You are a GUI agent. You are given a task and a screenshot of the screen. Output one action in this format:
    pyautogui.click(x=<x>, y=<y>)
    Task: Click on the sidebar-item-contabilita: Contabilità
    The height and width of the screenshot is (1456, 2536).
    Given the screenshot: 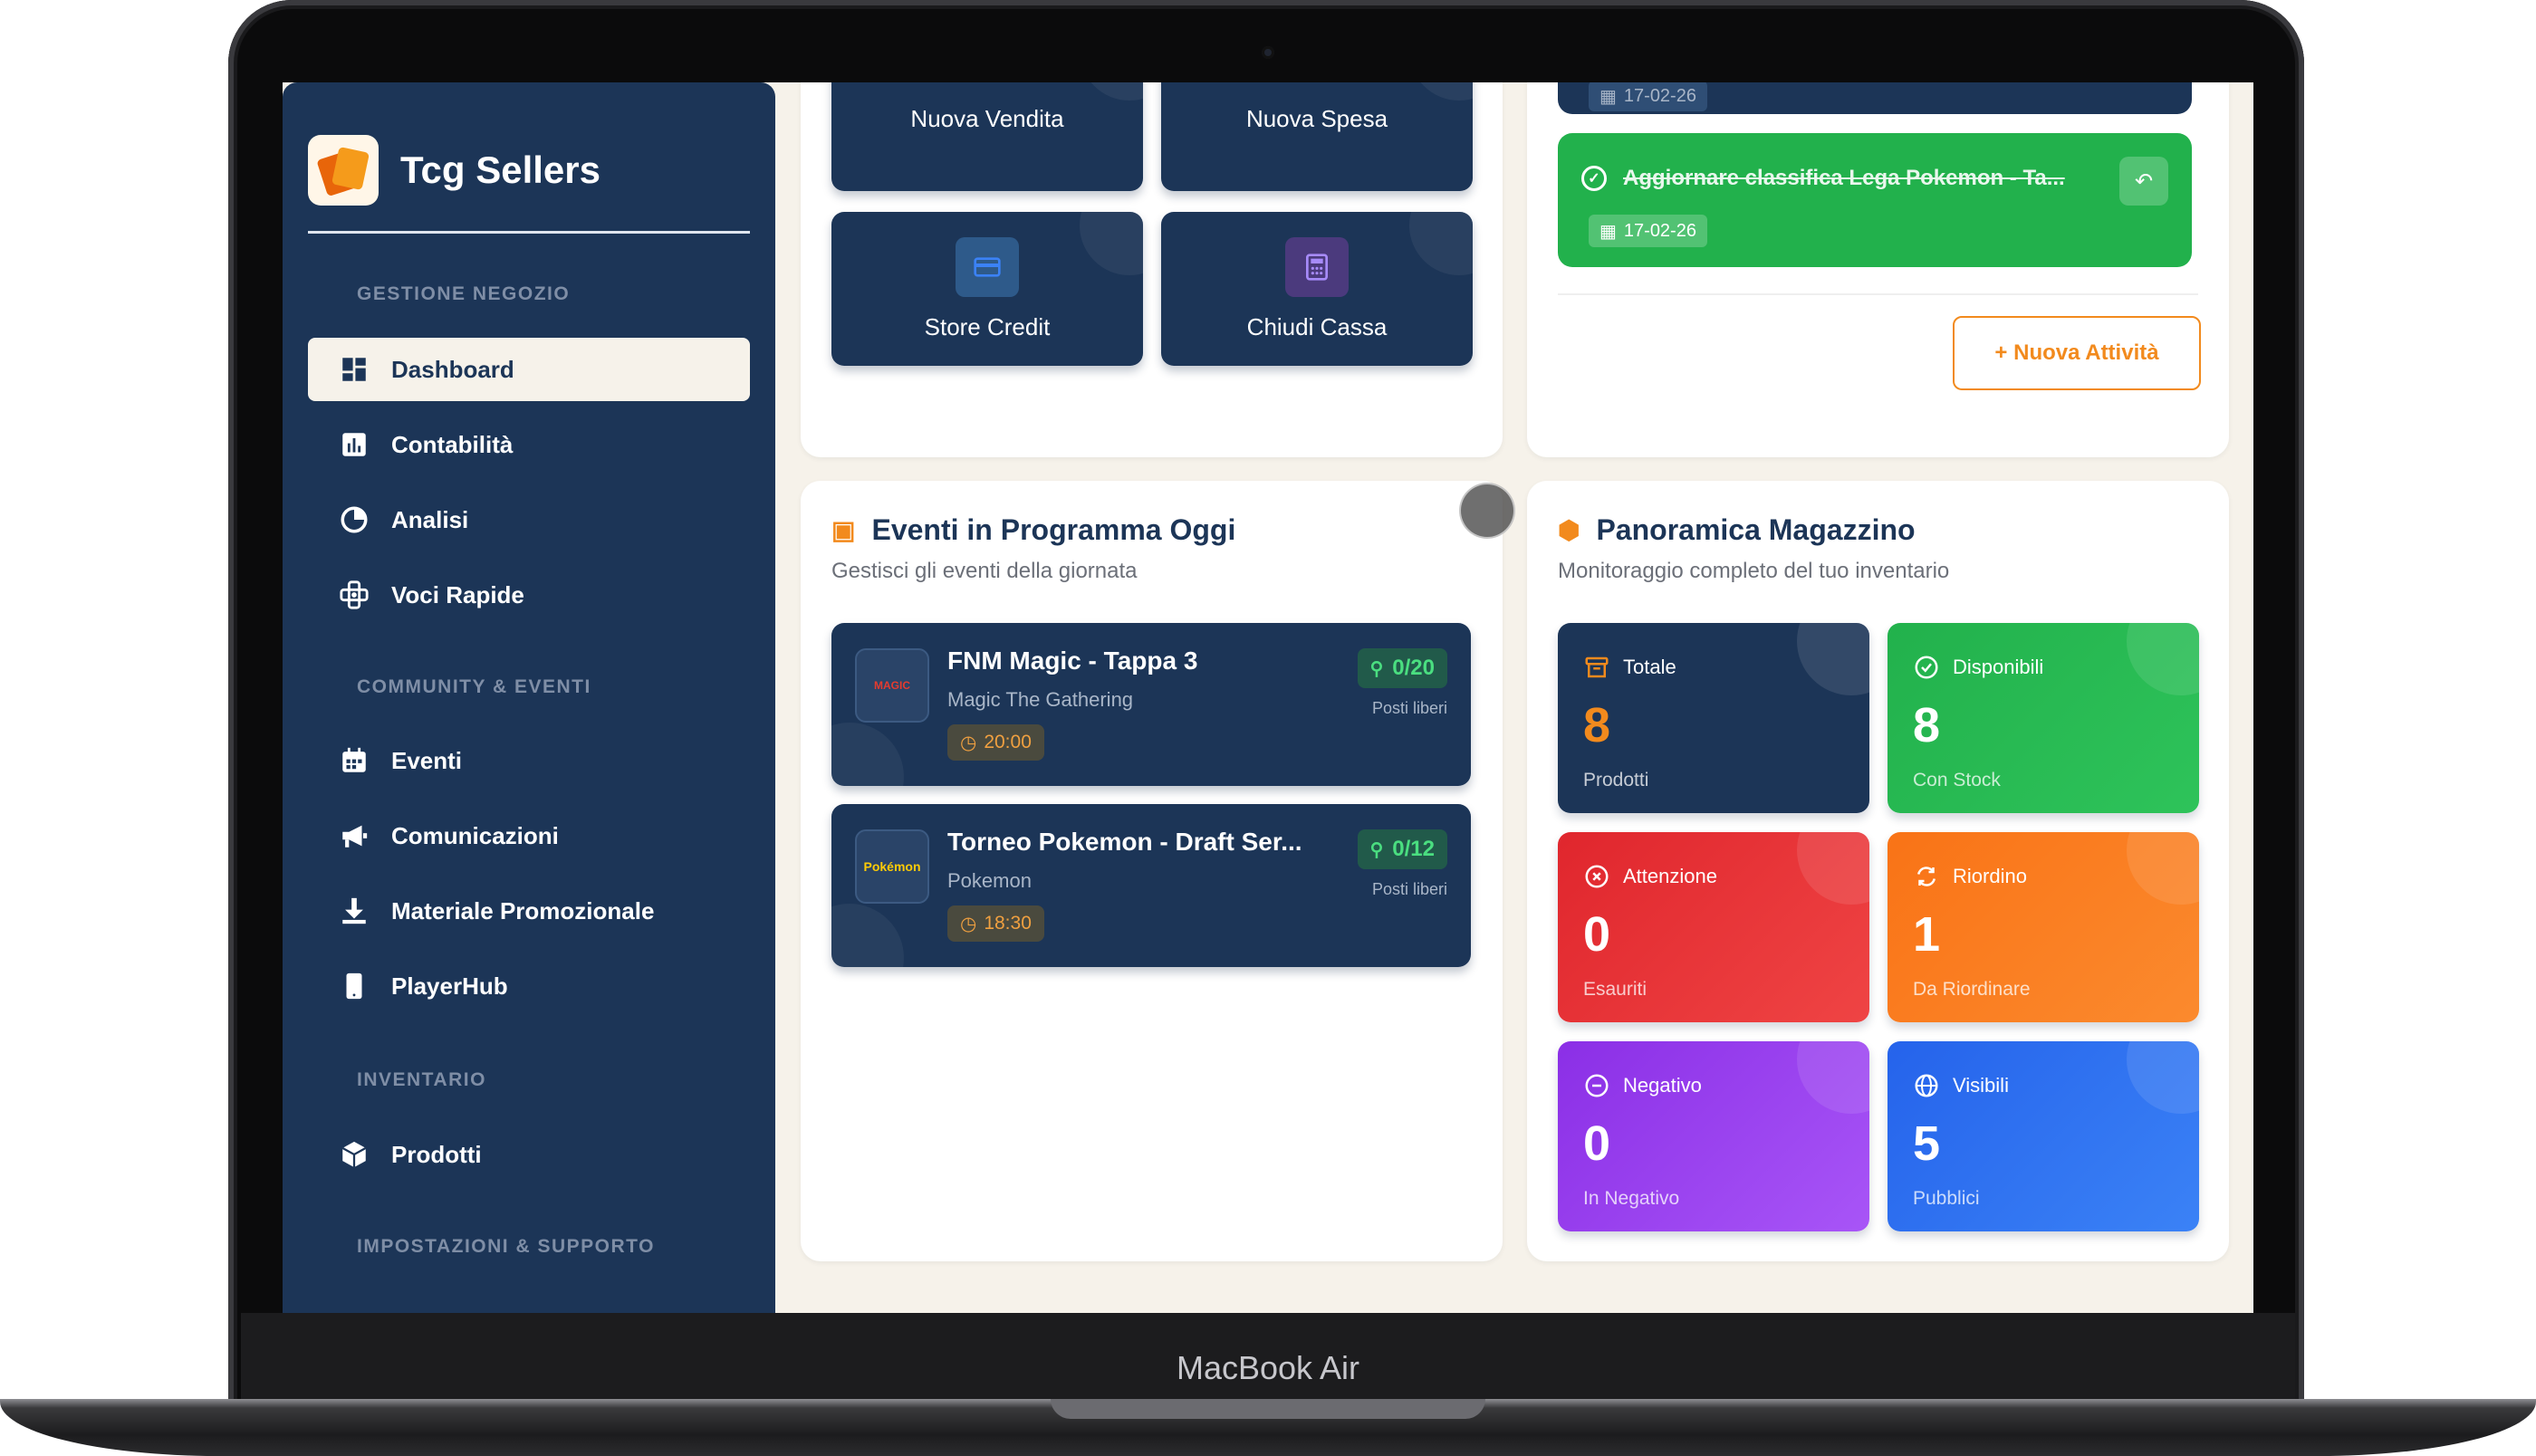 What is the action you would take?
    pyautogui.click(x=529, y=444)
    